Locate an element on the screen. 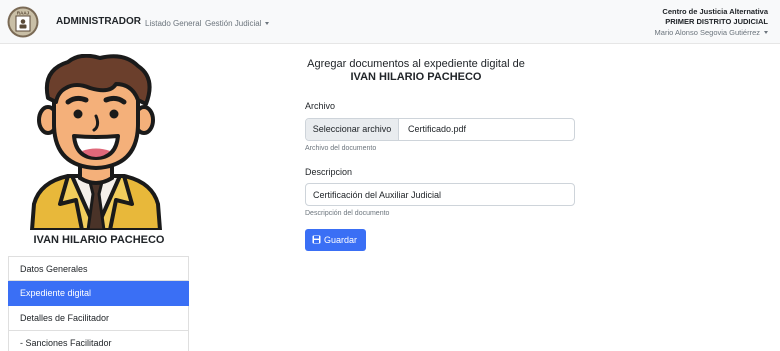 This screenshot has height=351, width=780. nav-listado-general: Listado General is located at coordinates (173, 23).